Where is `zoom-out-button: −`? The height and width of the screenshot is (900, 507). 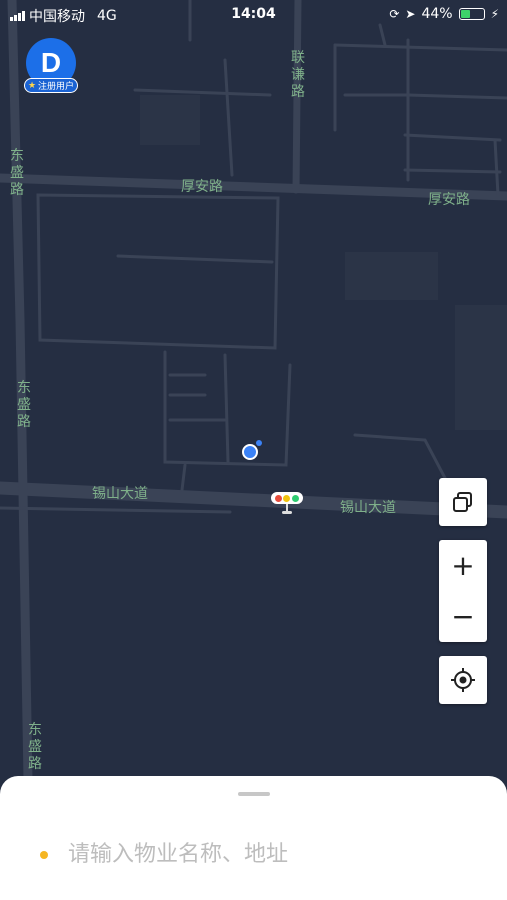
zoom-out-button: − is located at coordinates (463, 616).